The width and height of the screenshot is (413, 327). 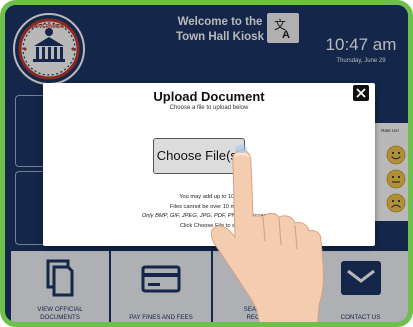 I want to click on dialog-subtitle: Choose a file to upload below, so click(x=209, y=108).